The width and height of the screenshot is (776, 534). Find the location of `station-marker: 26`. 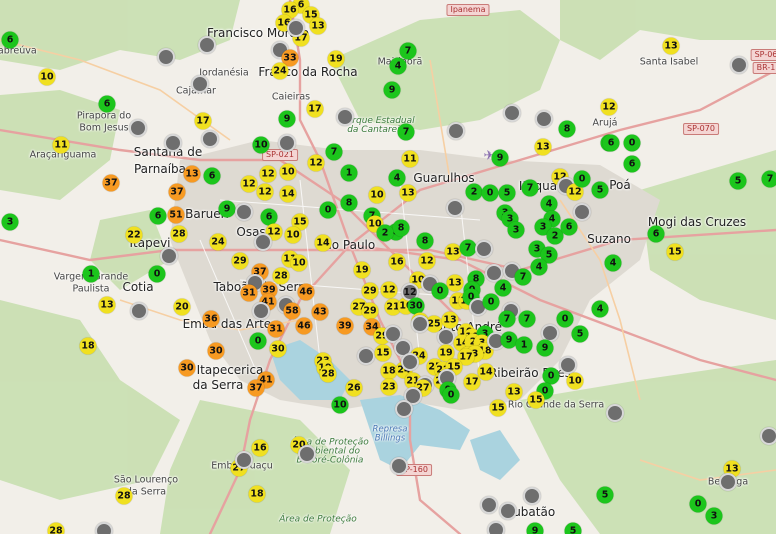

station-marker: 26 is located at coordinates (354, 388).